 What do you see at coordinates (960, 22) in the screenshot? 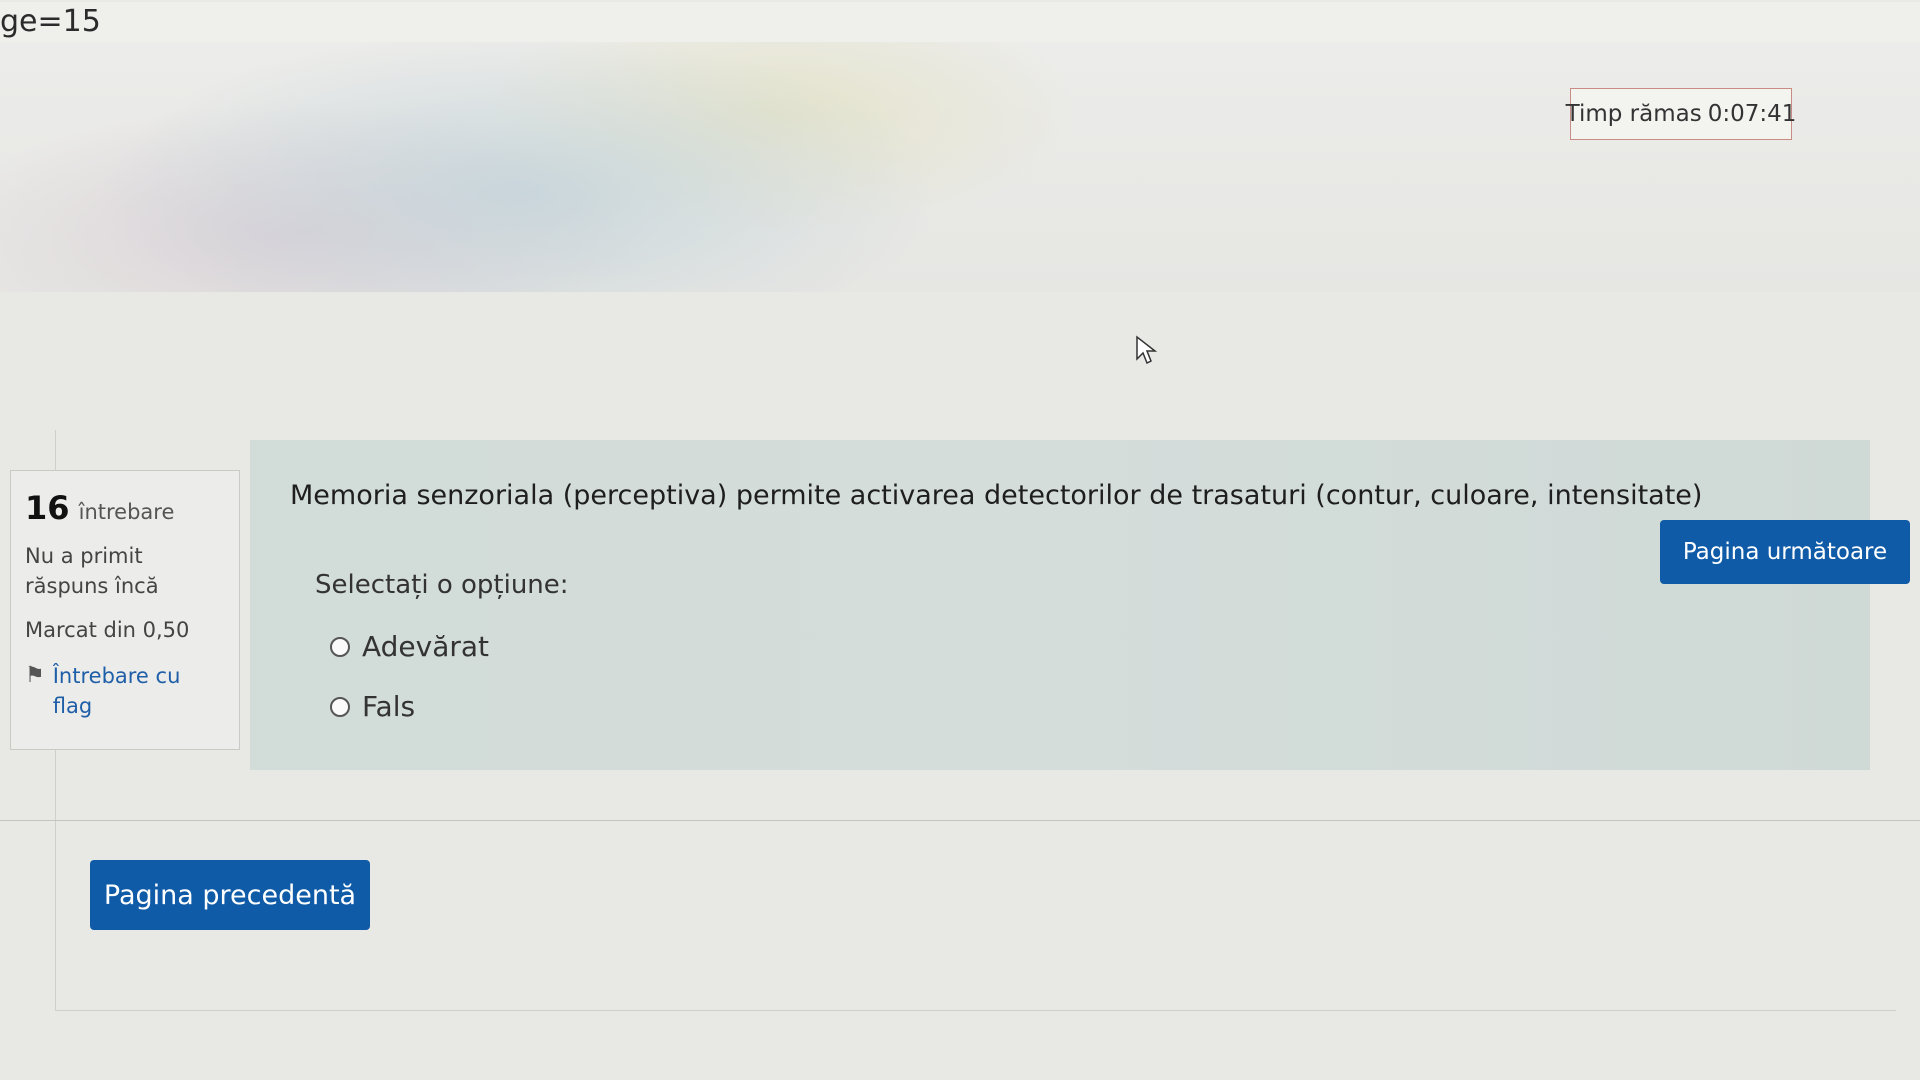
I see `address-bar-fragment: ge=15` at bounding box center [960, 22].